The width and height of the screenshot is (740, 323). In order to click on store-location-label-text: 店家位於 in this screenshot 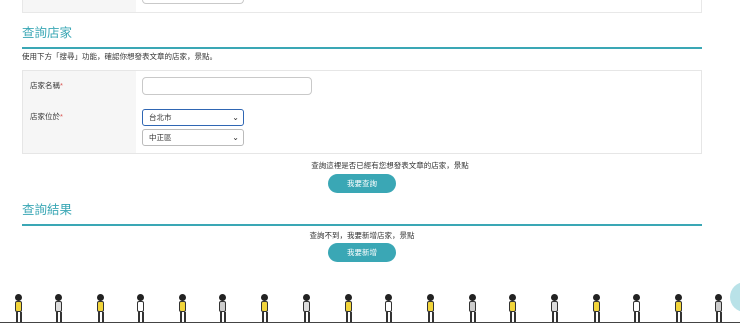, I will do `click(45, 116)`.